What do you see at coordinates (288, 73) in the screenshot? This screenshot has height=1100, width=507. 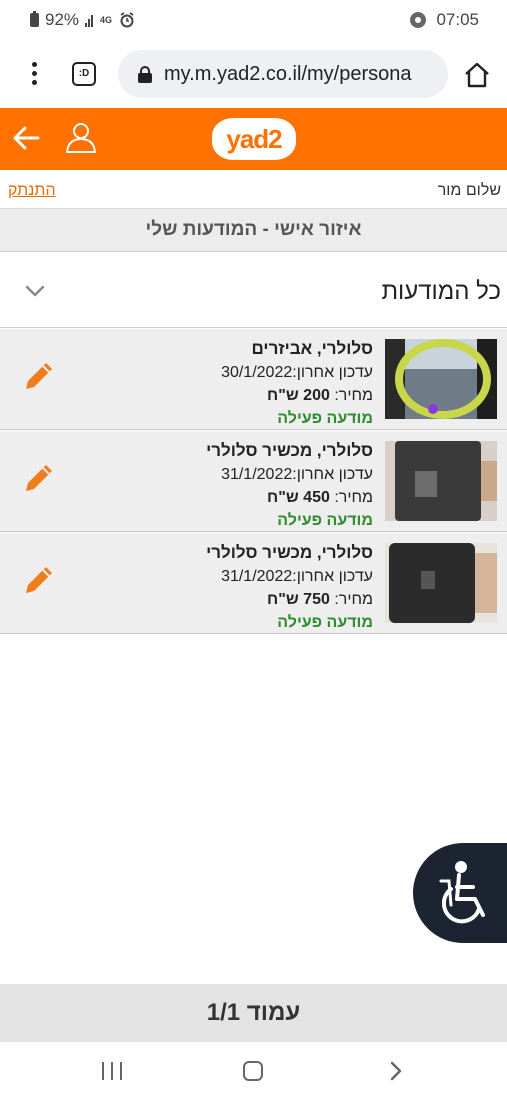 I see `url-text: my.m.yad2.co.il/my/persona` at bounding box center [288, 73].